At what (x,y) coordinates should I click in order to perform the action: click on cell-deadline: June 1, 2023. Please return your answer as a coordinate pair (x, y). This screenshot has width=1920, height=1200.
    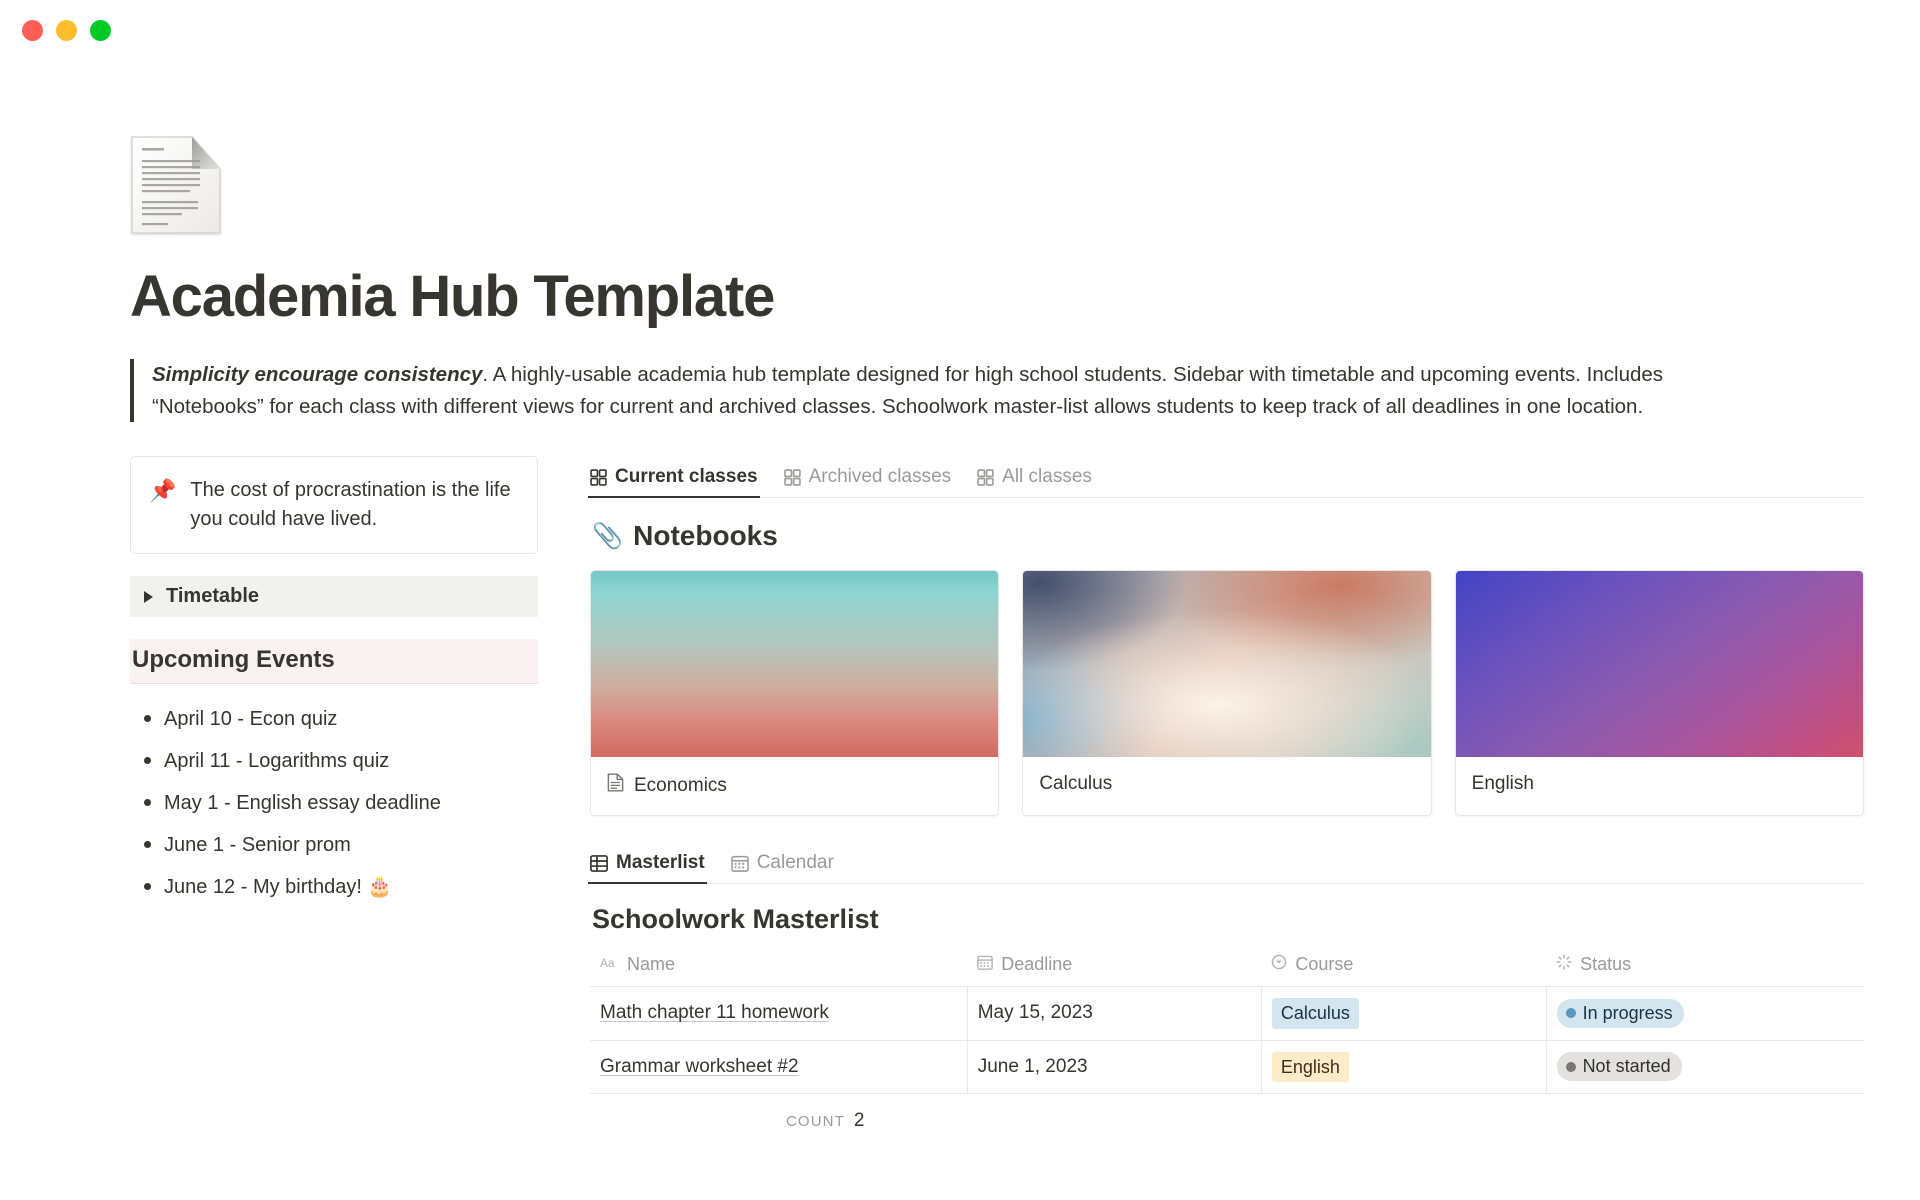
    Looking at the image, I should click on (1114, 1067).